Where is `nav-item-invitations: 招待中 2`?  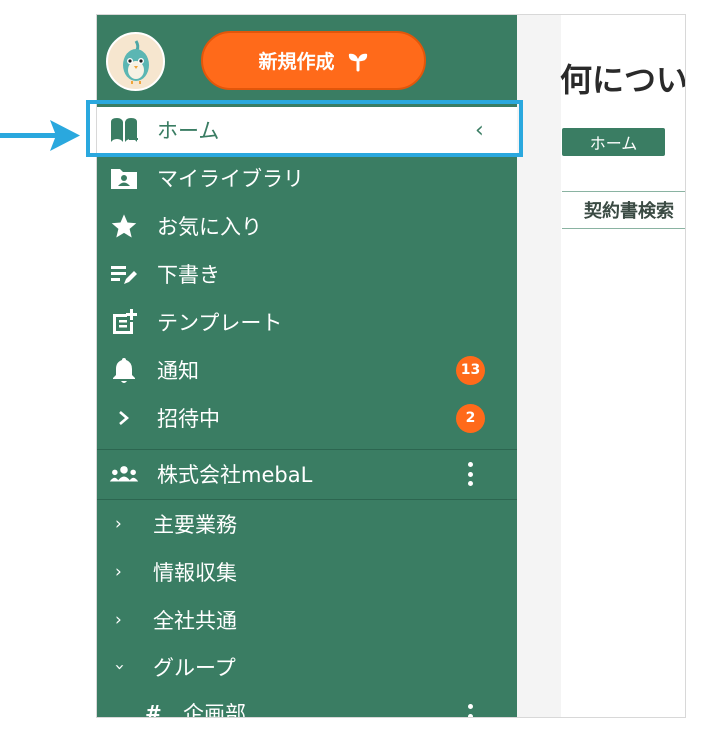
nav-item-invitations: 招待中 2 is located at coordinates (307, 418).